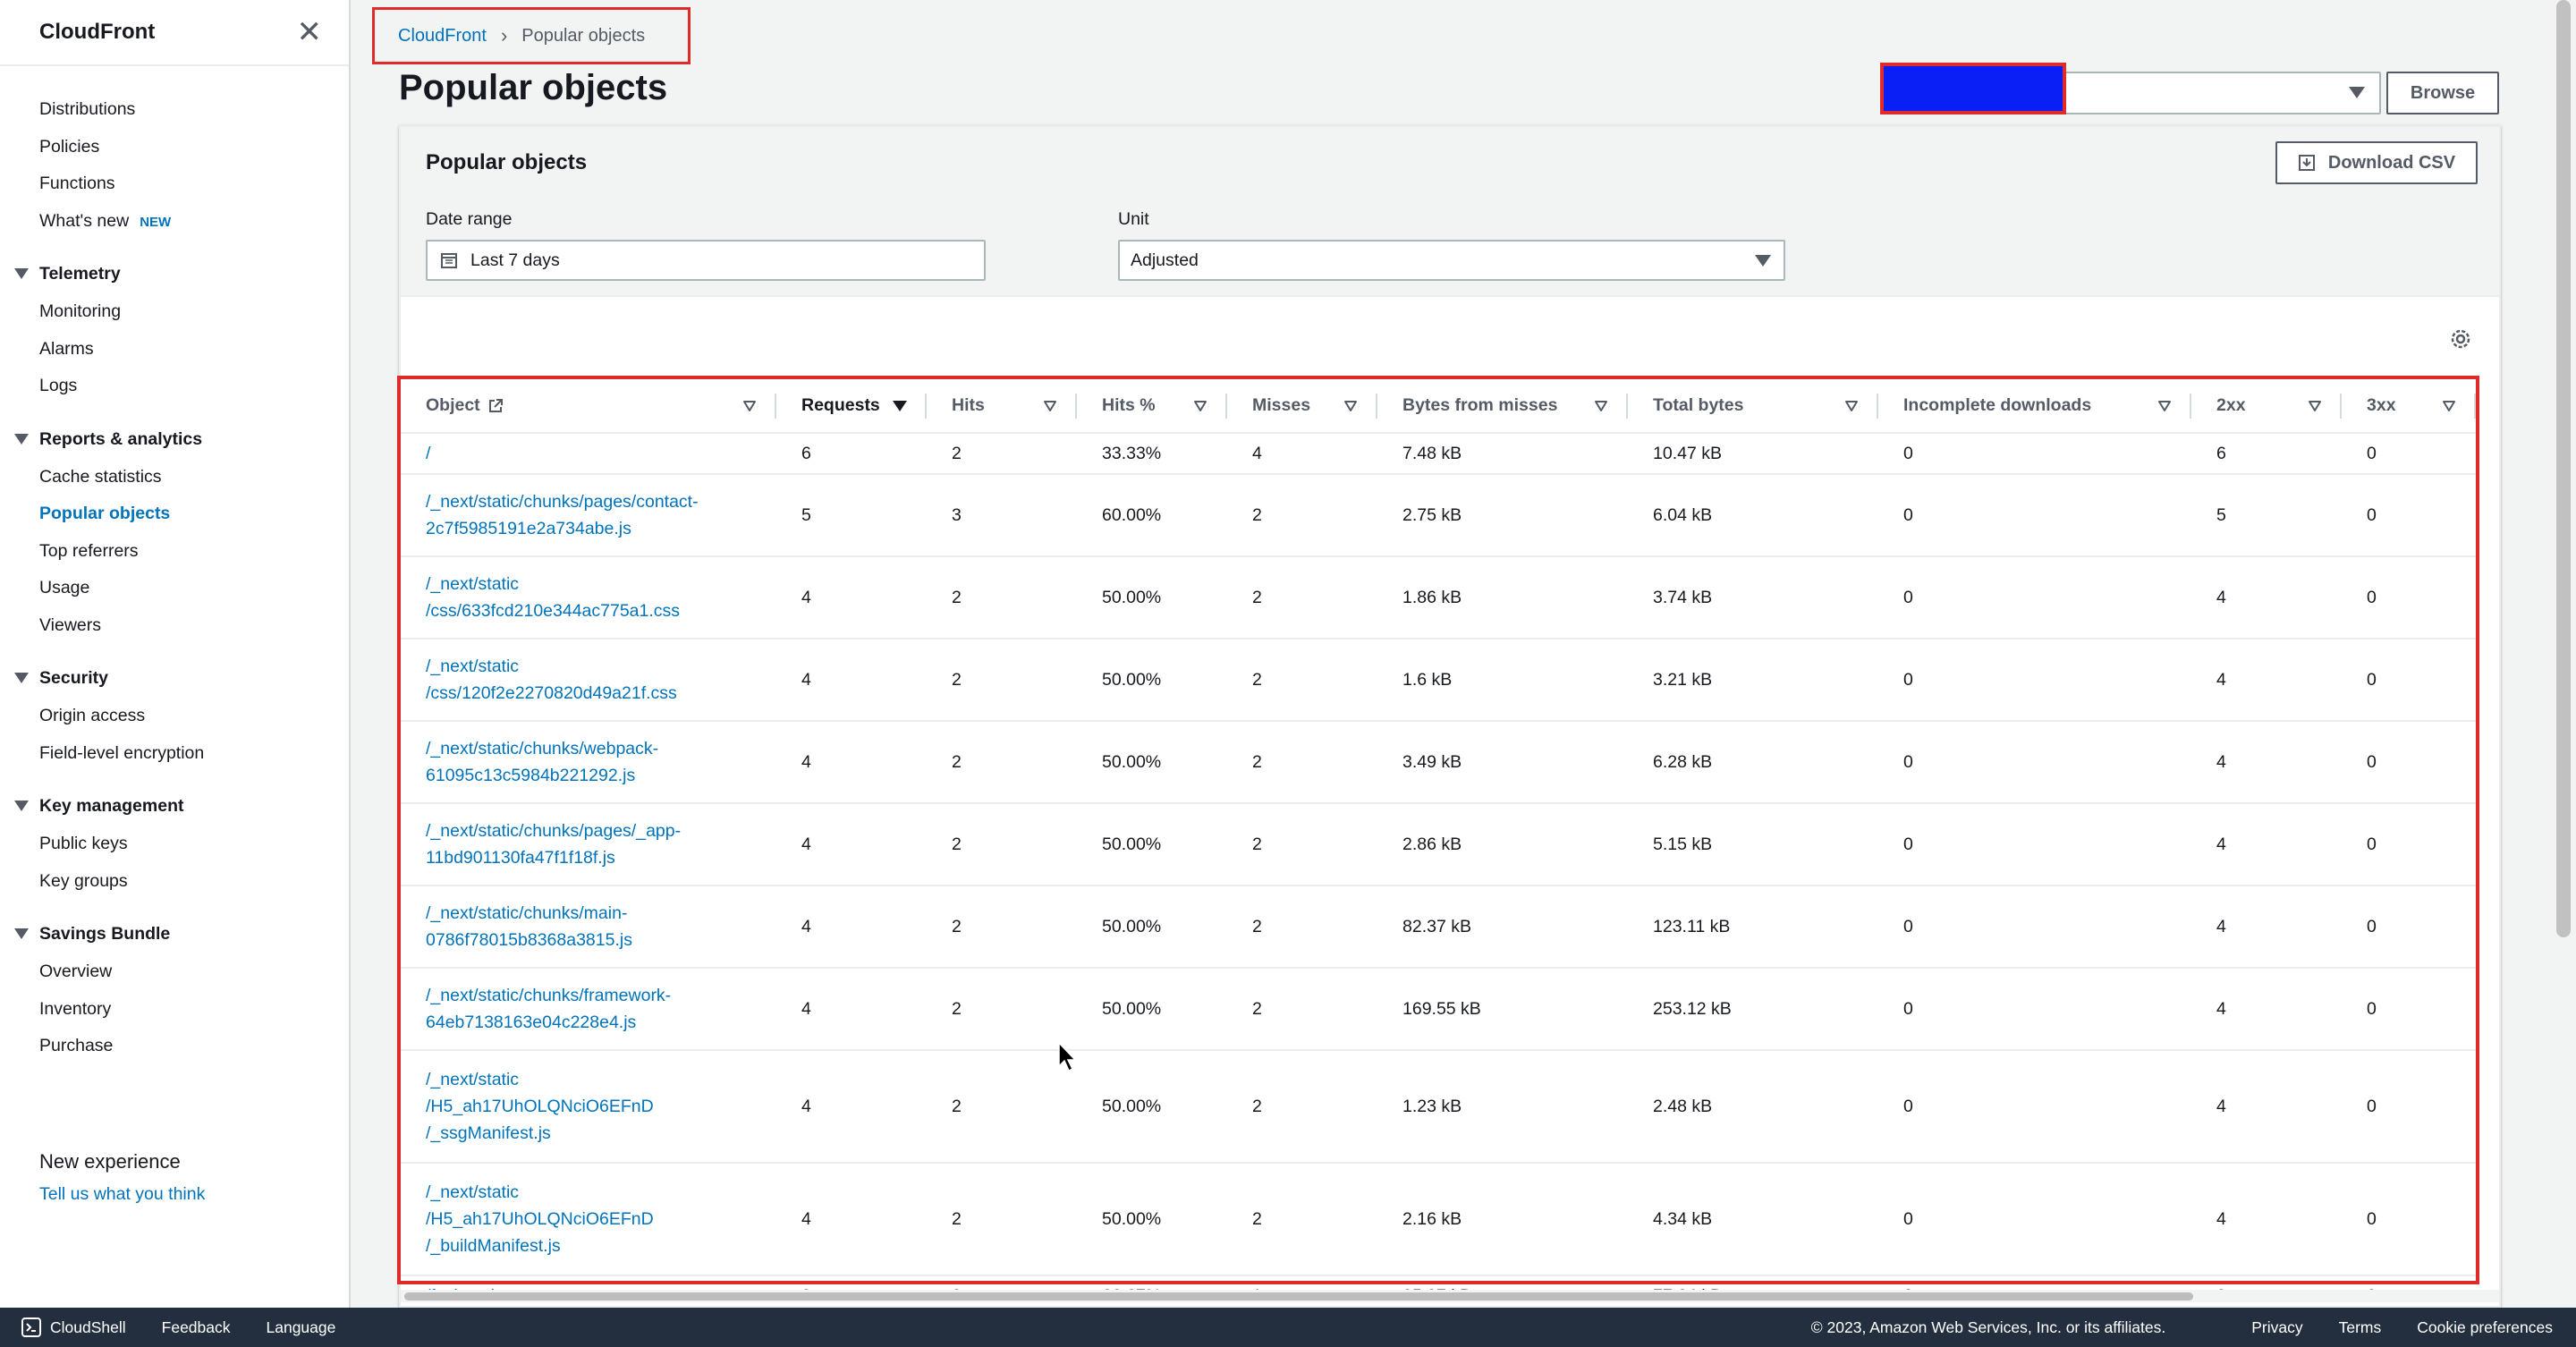 The image size is (2576, 1347). What do you see at coordinates (2409, 406) in the screenshot?
I see `column-header-status-3xx: 3xx` at bounding box center [2409, 406].